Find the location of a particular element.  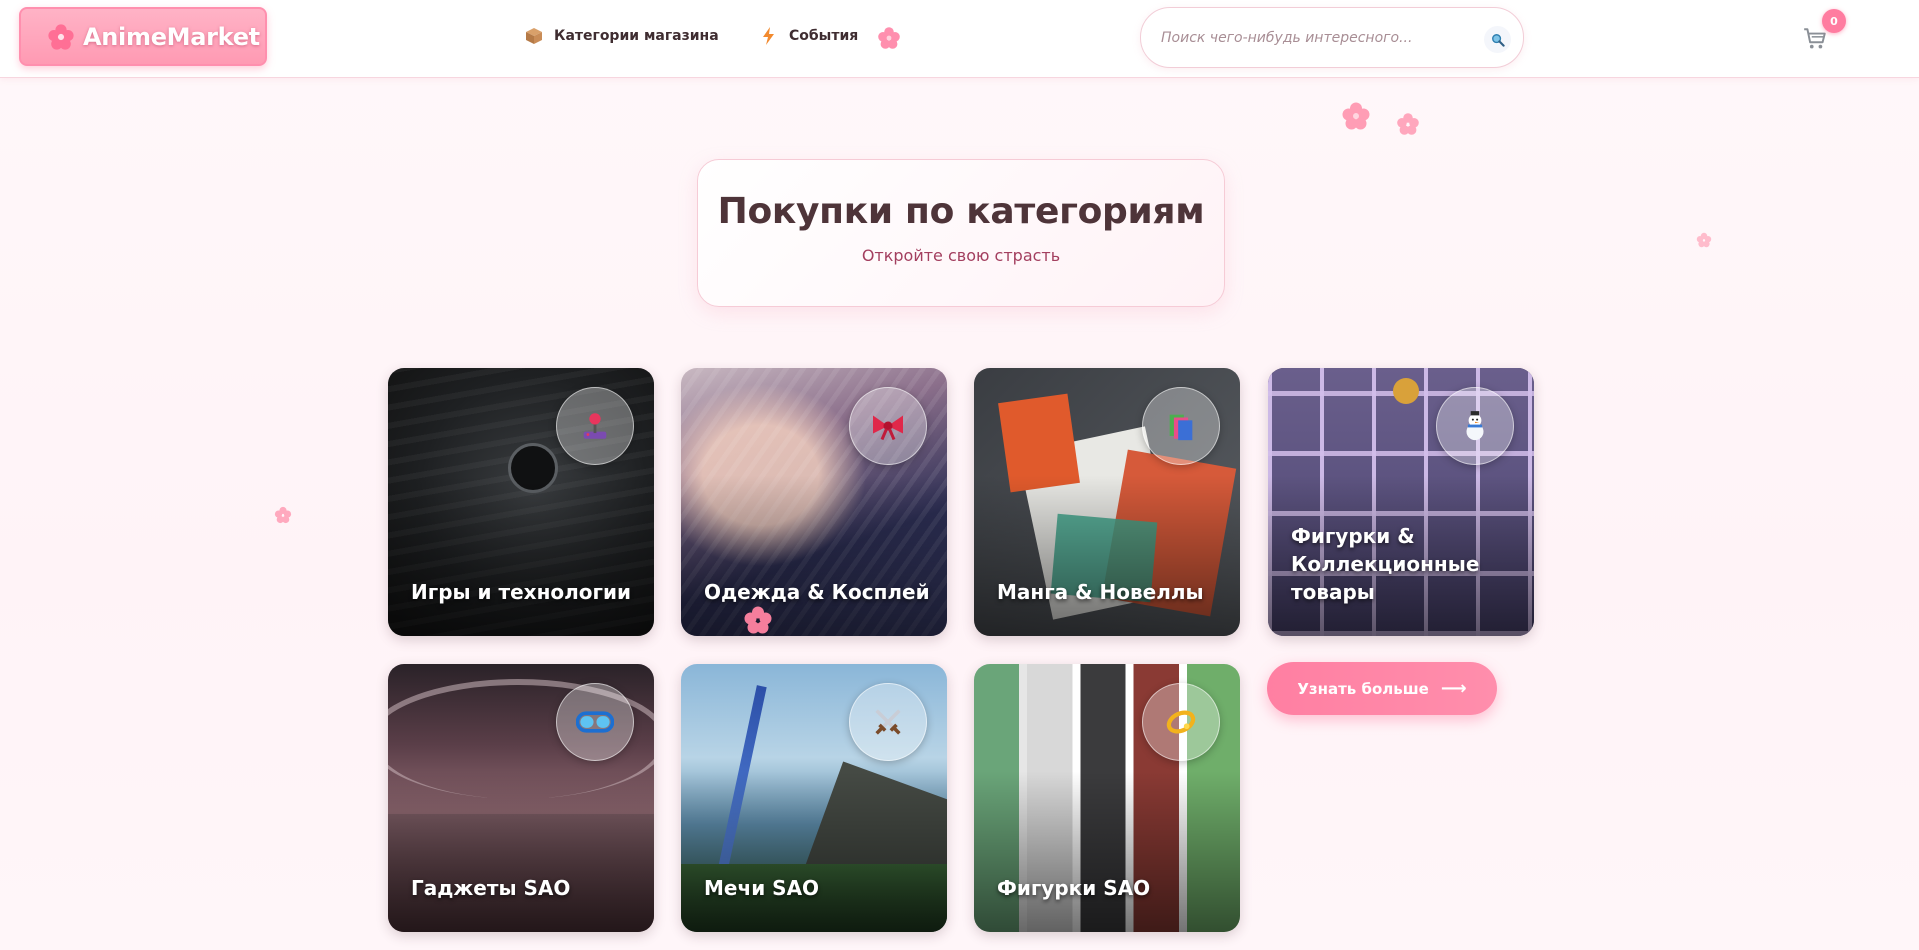

sakura-icon is located at coordinates (61, 36).